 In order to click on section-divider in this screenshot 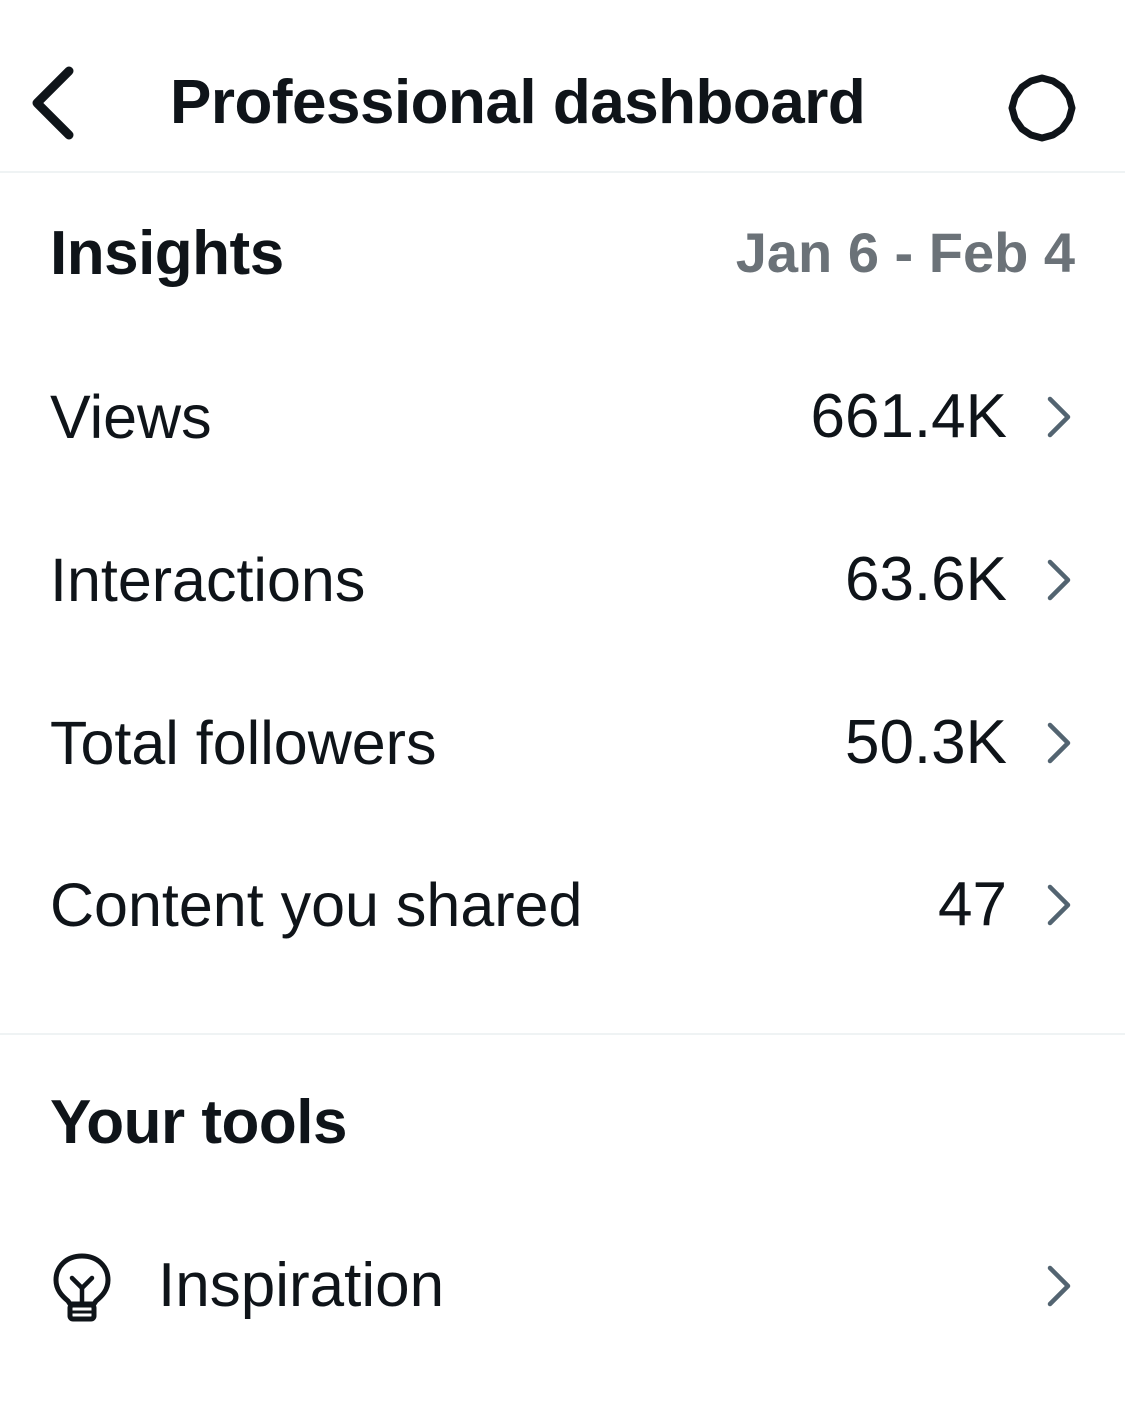, I will do `click(562, 1034)`.